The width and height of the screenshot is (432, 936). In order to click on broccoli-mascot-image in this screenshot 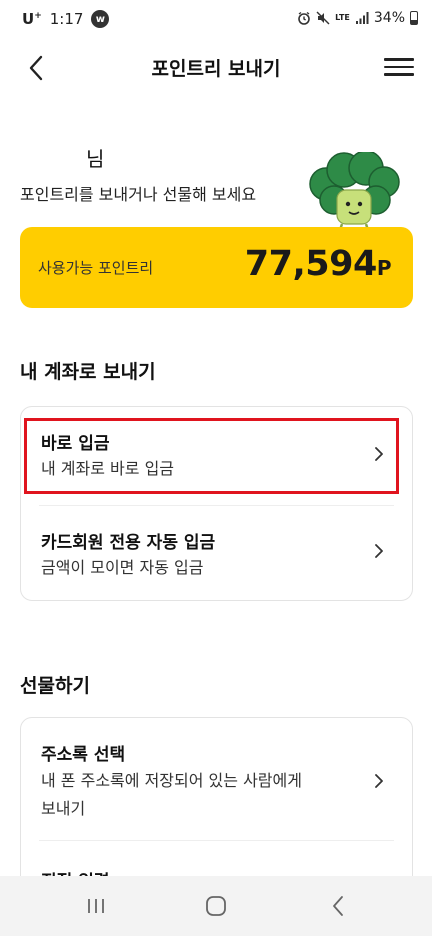, I will do `click(354, 191)`.